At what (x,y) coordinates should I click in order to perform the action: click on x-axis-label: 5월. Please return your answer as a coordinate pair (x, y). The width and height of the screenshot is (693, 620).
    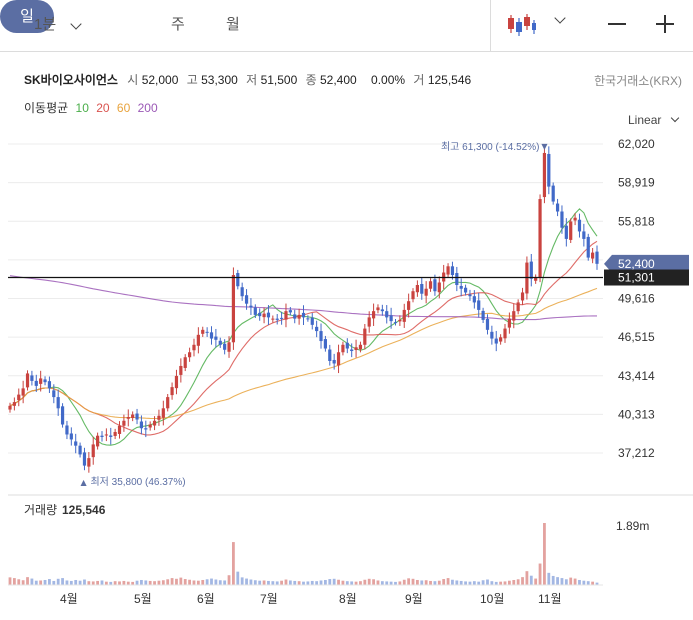
    Looking at the image, I should click on (143, 599).